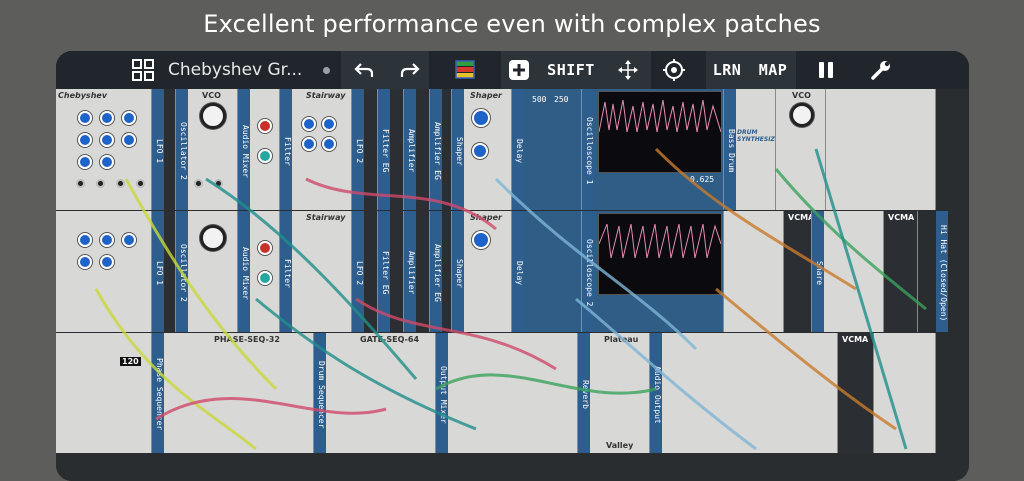 The height and width of the screenshot is (481, 1024). I want to click on output-mixer-module, so click(513, 393).